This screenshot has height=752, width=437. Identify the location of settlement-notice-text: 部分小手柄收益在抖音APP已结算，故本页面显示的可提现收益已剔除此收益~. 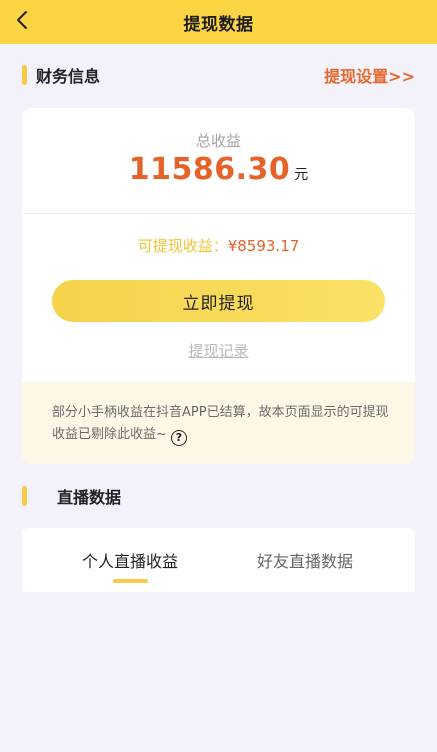
(220, 423).